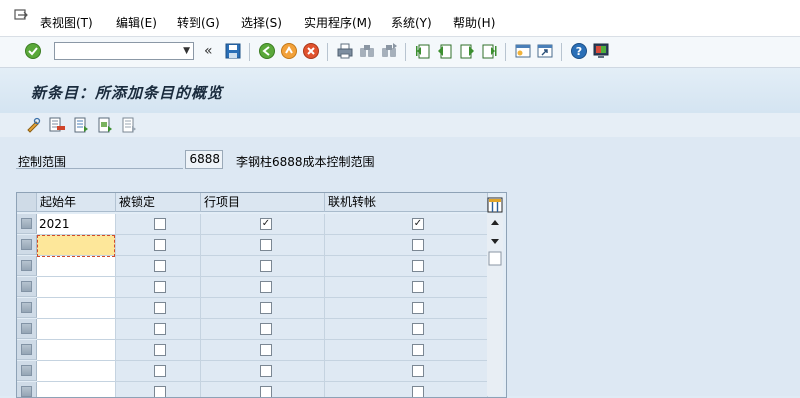 Image resolution: width=800 pixels, height=398 pixels. I want to click on next-page-icon, so click(467, 51).